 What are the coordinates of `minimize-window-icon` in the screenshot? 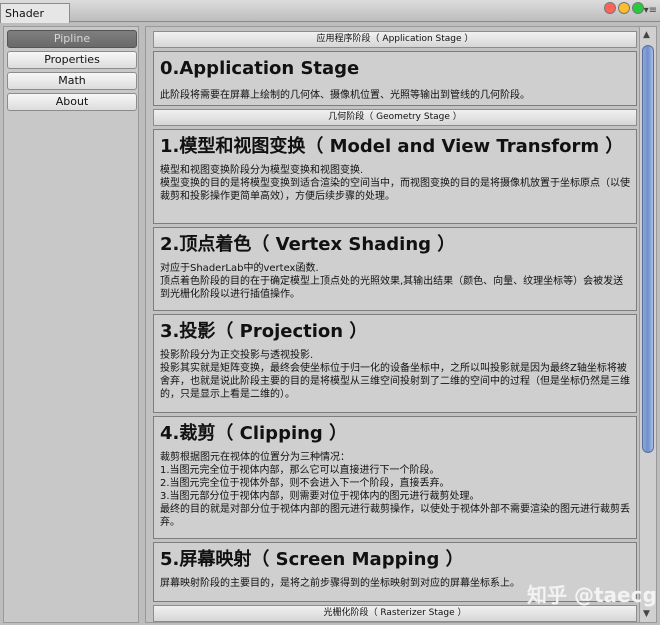 It's located at (624, 8).